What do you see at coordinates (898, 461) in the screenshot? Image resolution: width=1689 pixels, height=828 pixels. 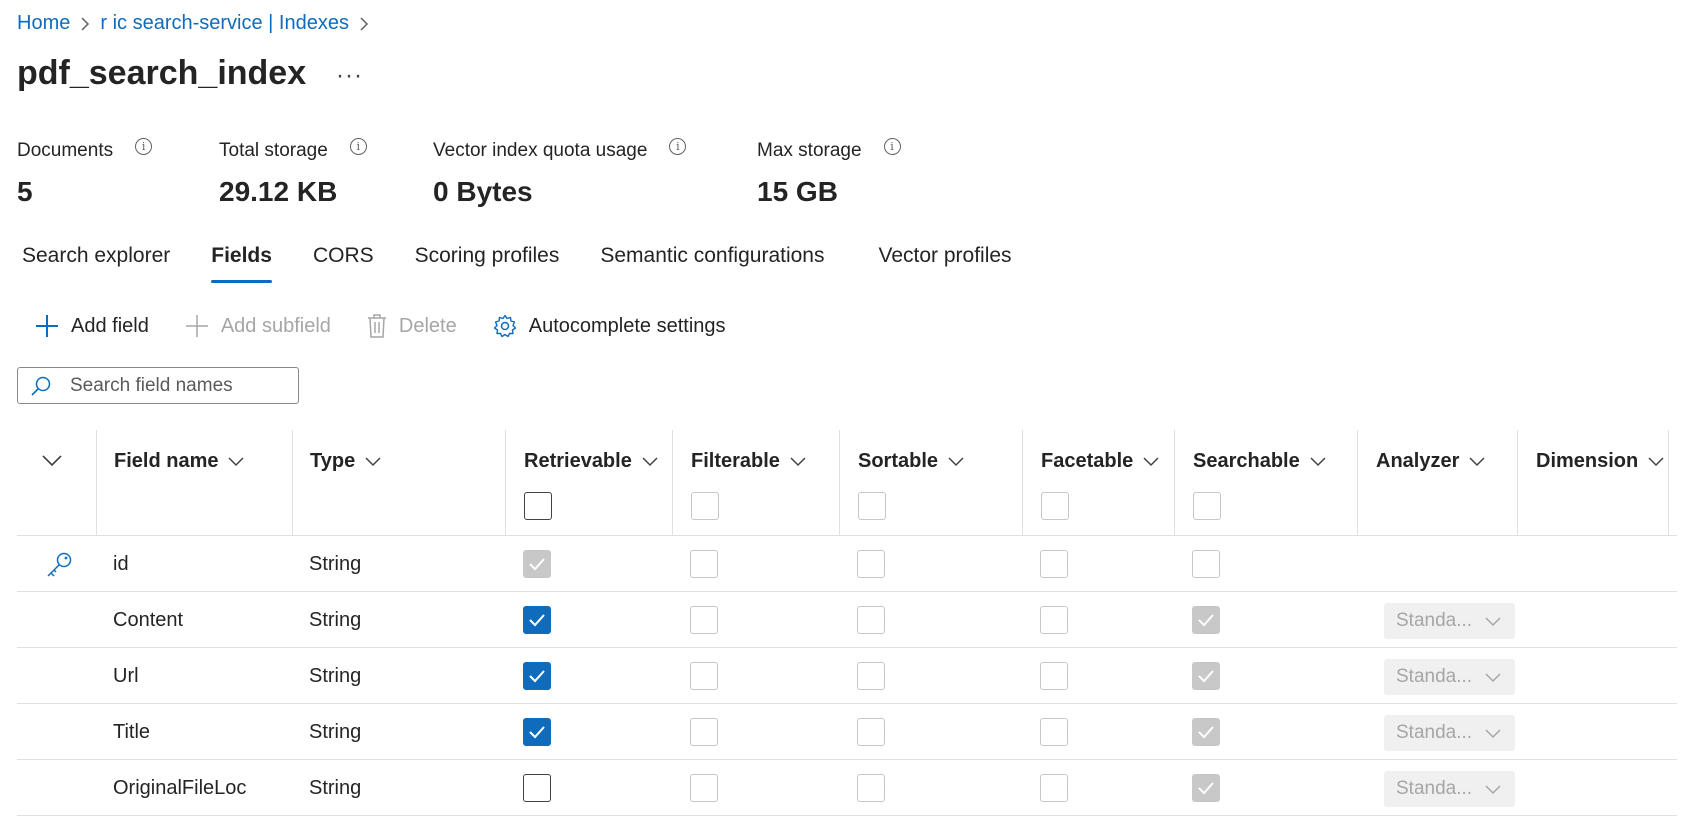 I see `column-header: Sortable` at bounding box center [898, 461].